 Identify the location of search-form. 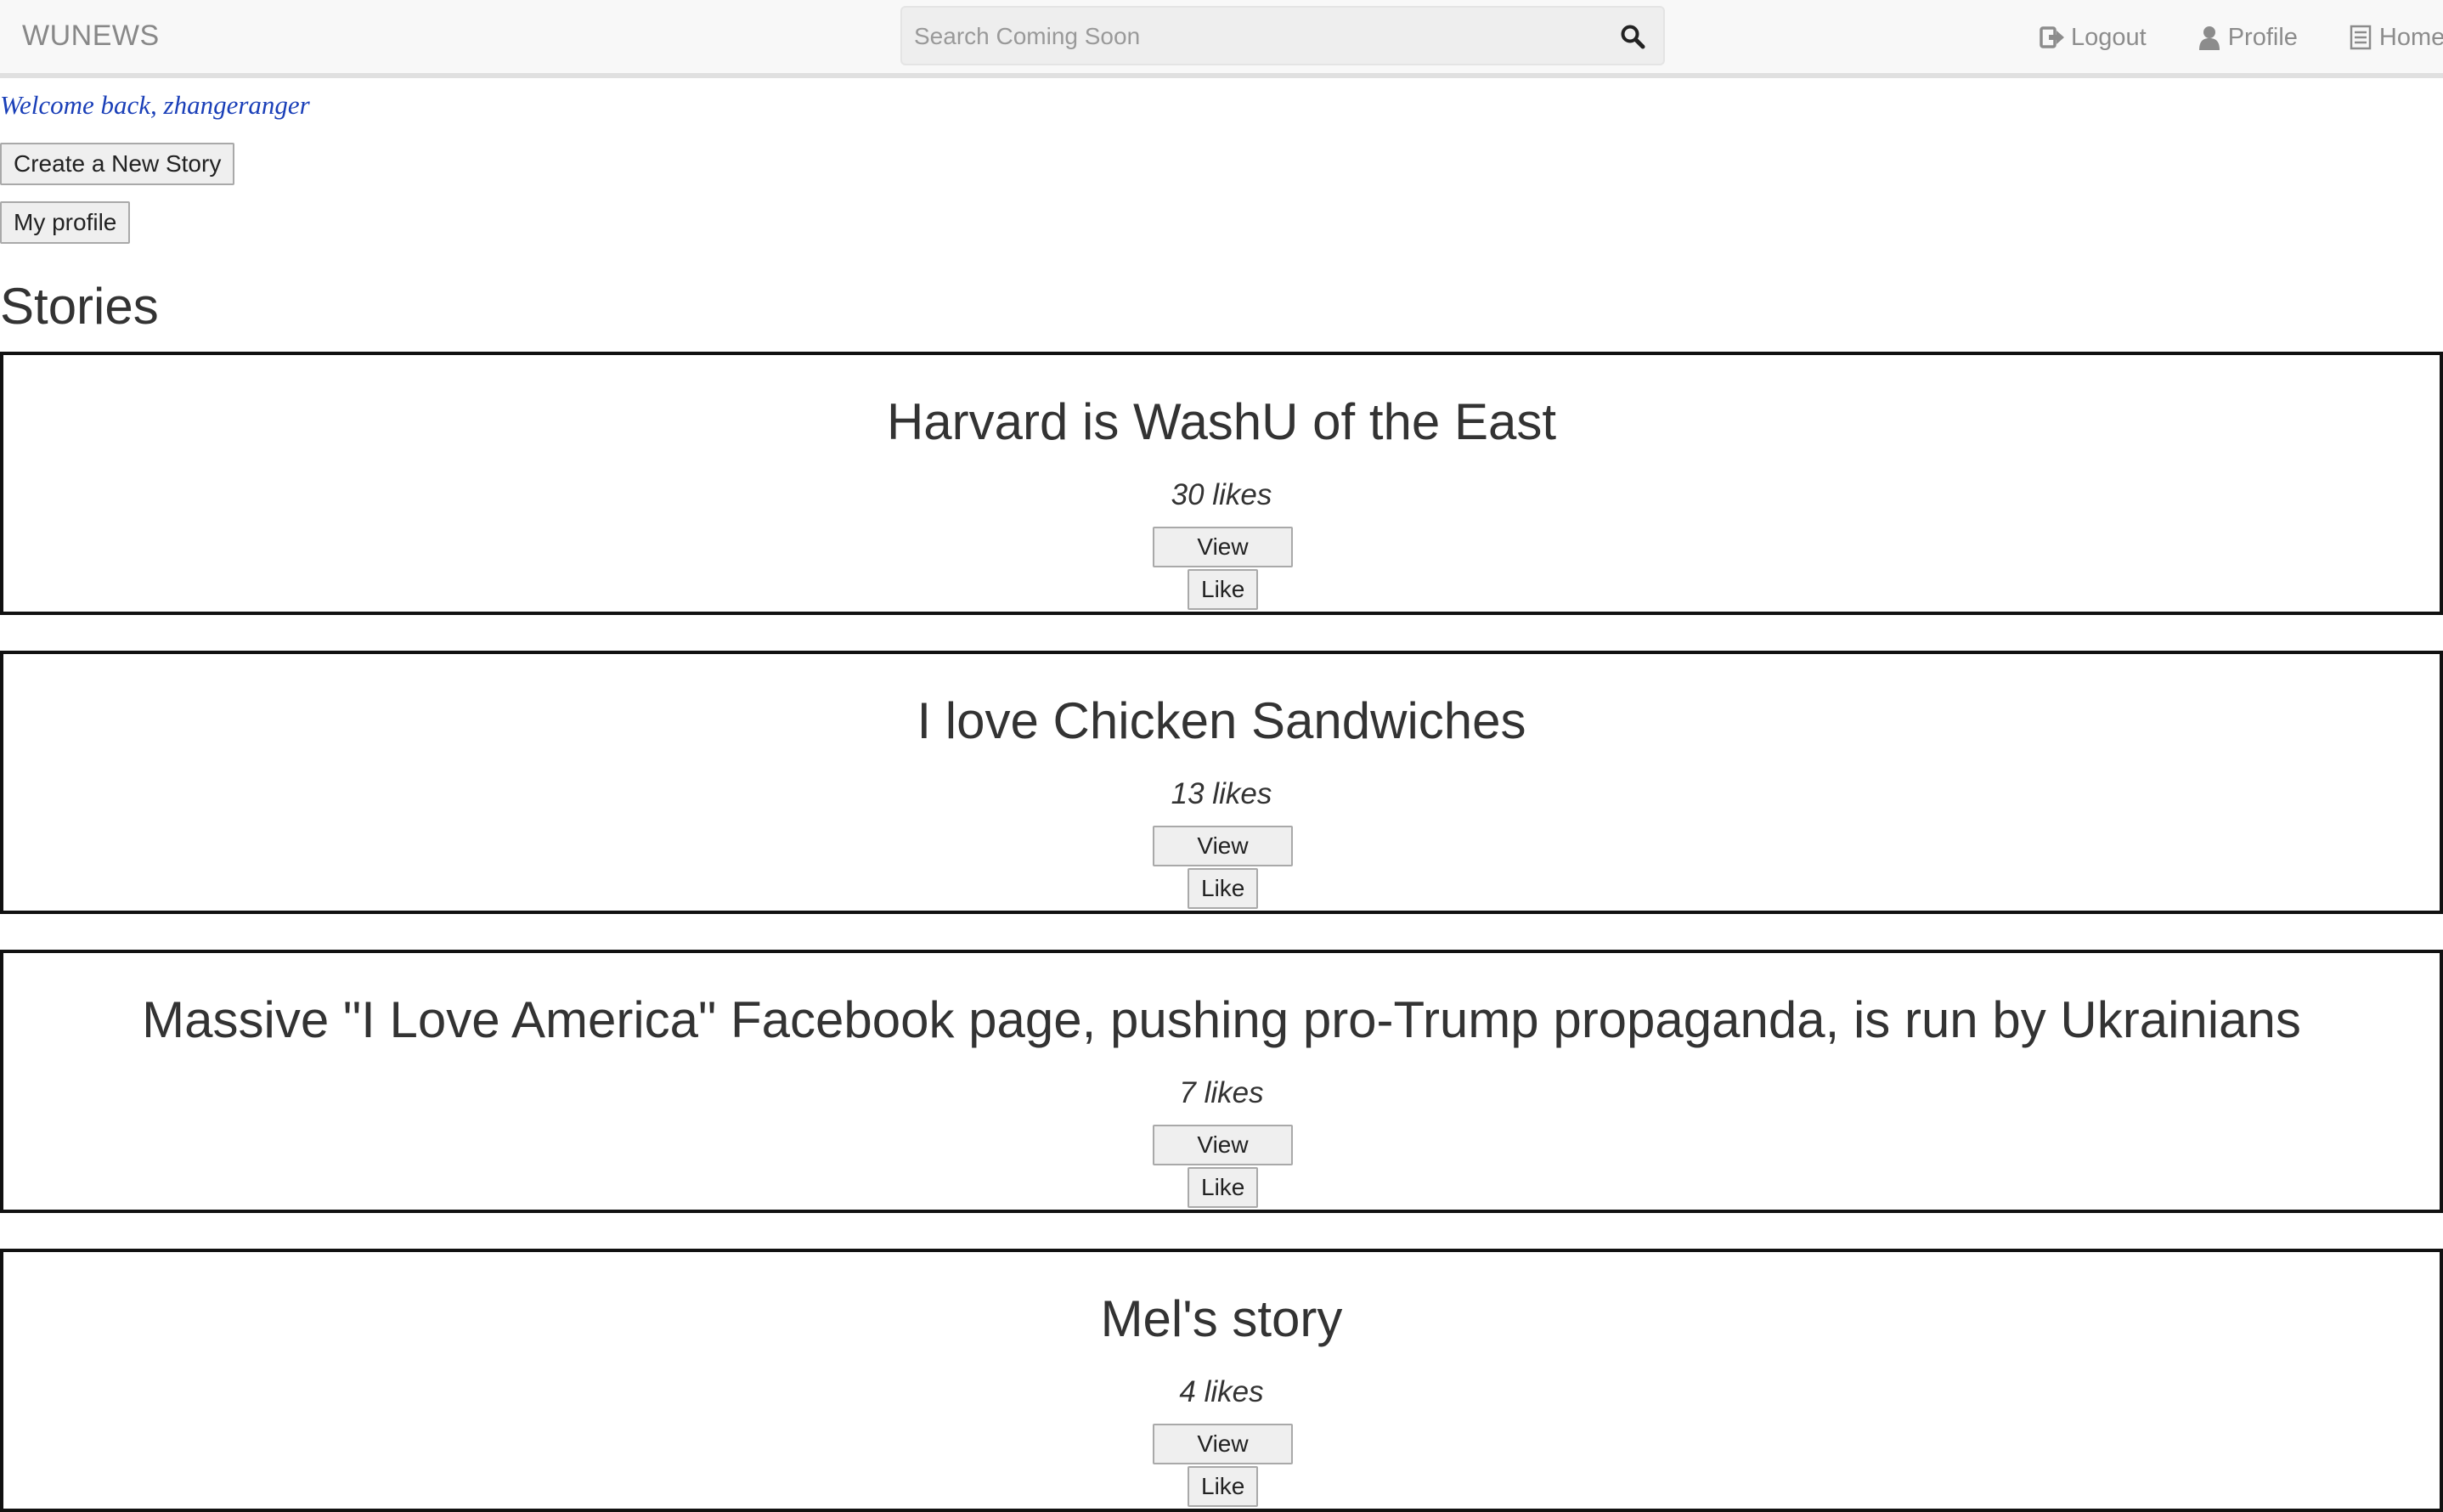
(1283, 35).